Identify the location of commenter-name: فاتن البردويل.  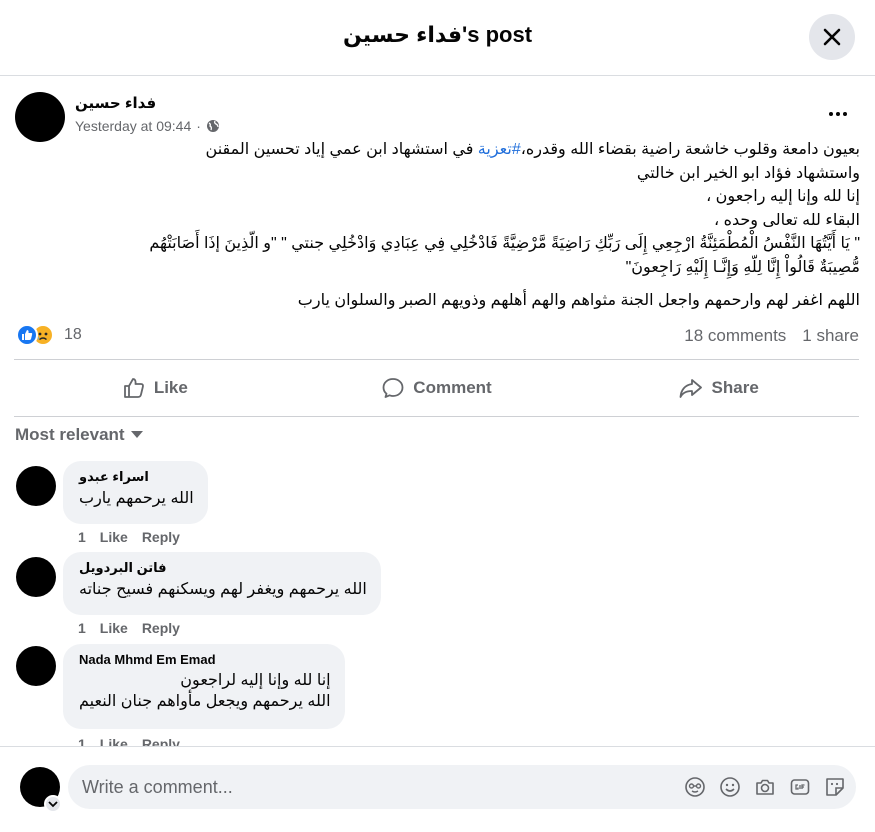
(223, 568).